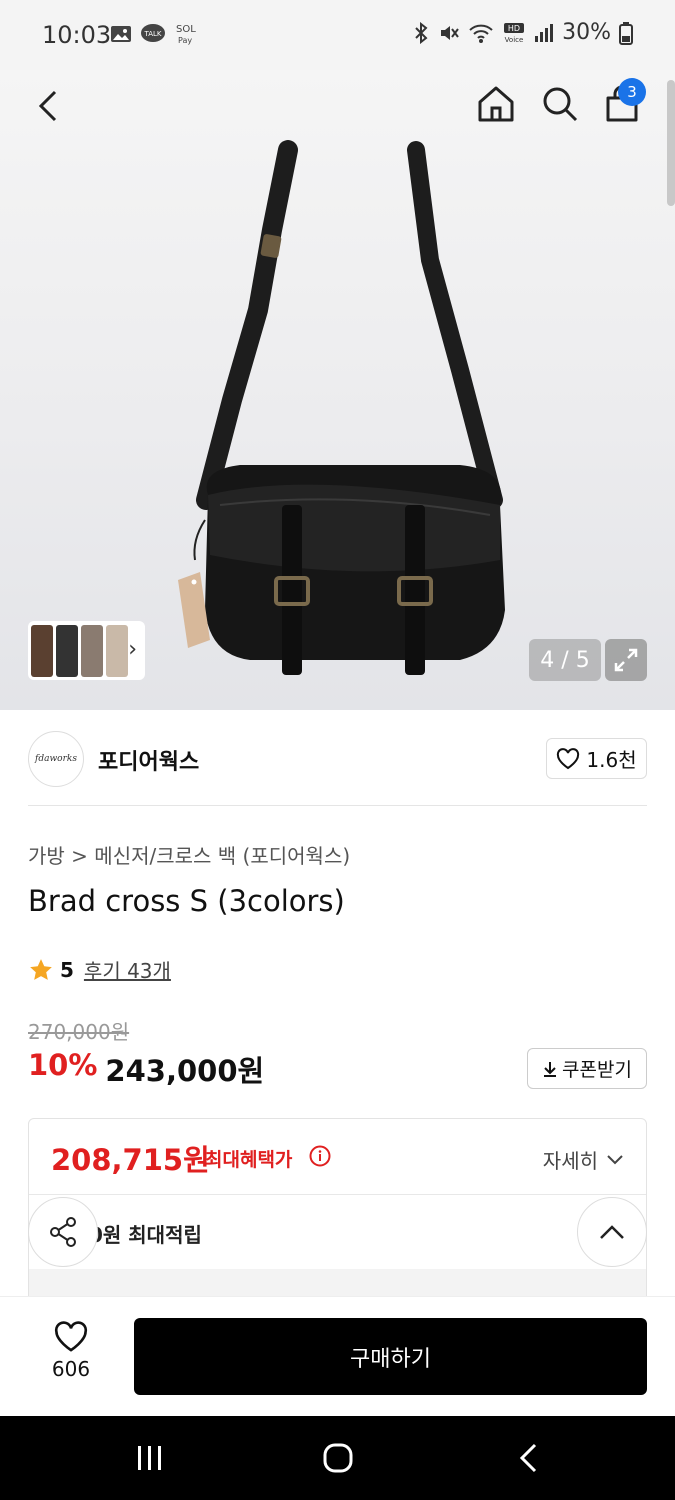 The height and width of the screenshot is (1500, 675). I want to click on reviews-link: 후기 43개, so click(127, 969).